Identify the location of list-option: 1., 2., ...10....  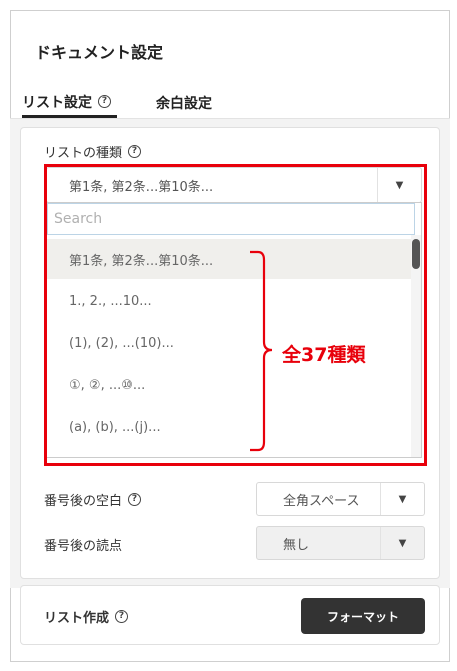
(230, 301).